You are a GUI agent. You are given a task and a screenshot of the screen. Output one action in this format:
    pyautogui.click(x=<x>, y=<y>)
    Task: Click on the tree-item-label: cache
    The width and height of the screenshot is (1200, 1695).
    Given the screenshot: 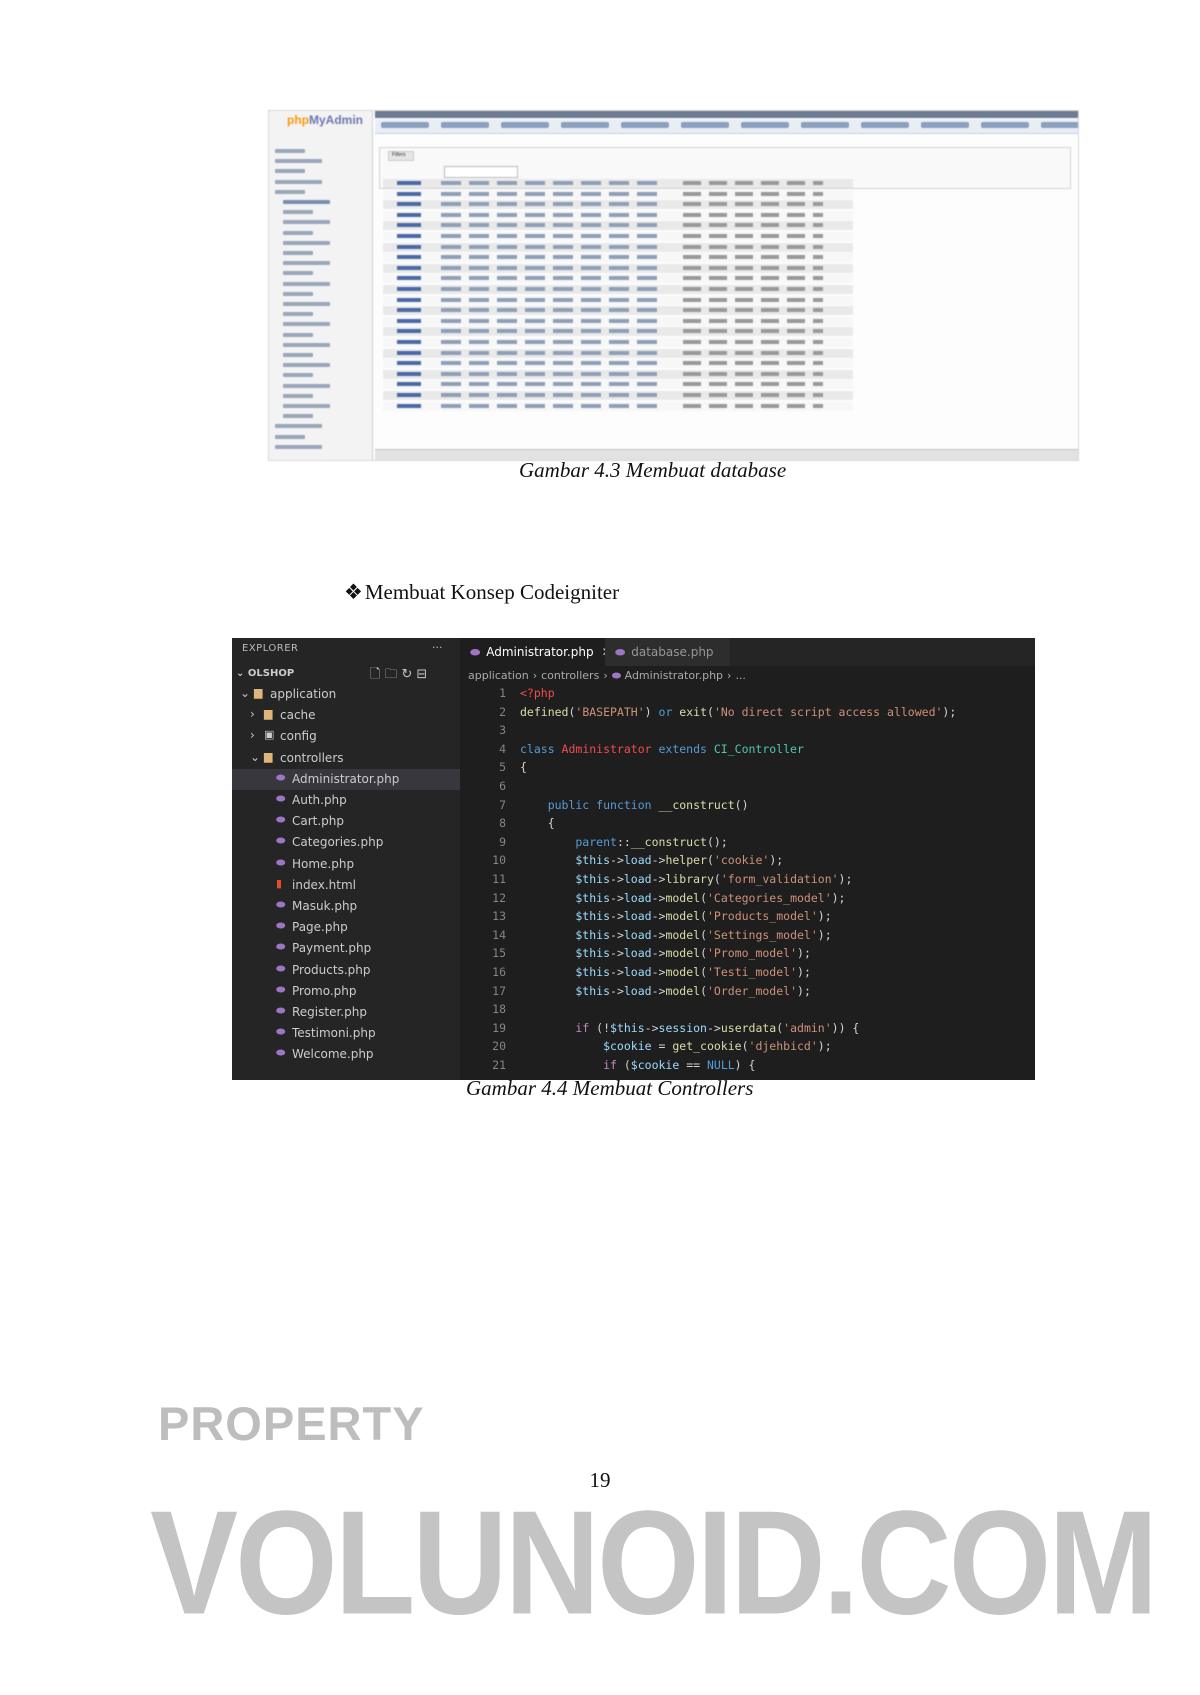 What is the action you would take?
    pyautogui.click(x=298, y=715)
    